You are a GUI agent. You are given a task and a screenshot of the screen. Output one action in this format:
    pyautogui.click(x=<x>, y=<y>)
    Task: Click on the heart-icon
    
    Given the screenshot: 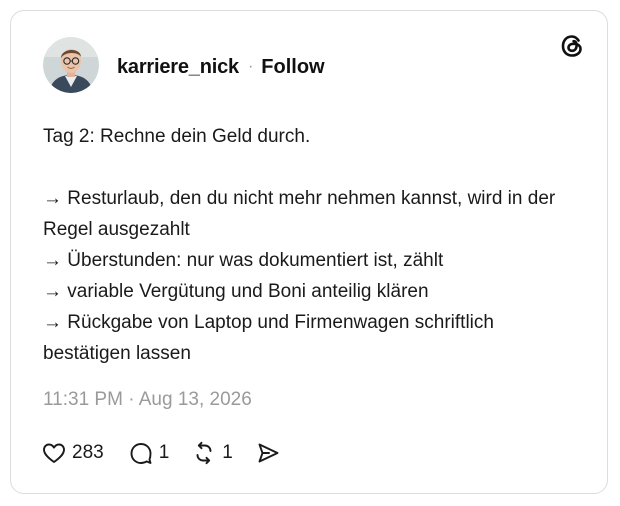 What is the action you would take?
    pyautogui.click(x=54, y=453)
    